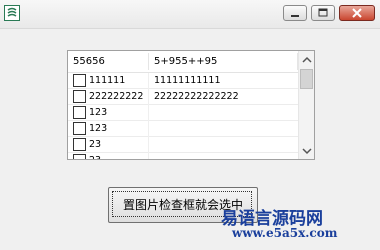  Describe the element at coordinates (306, 79) in the screenshot. I see `scrollbar-thumb` at that location.